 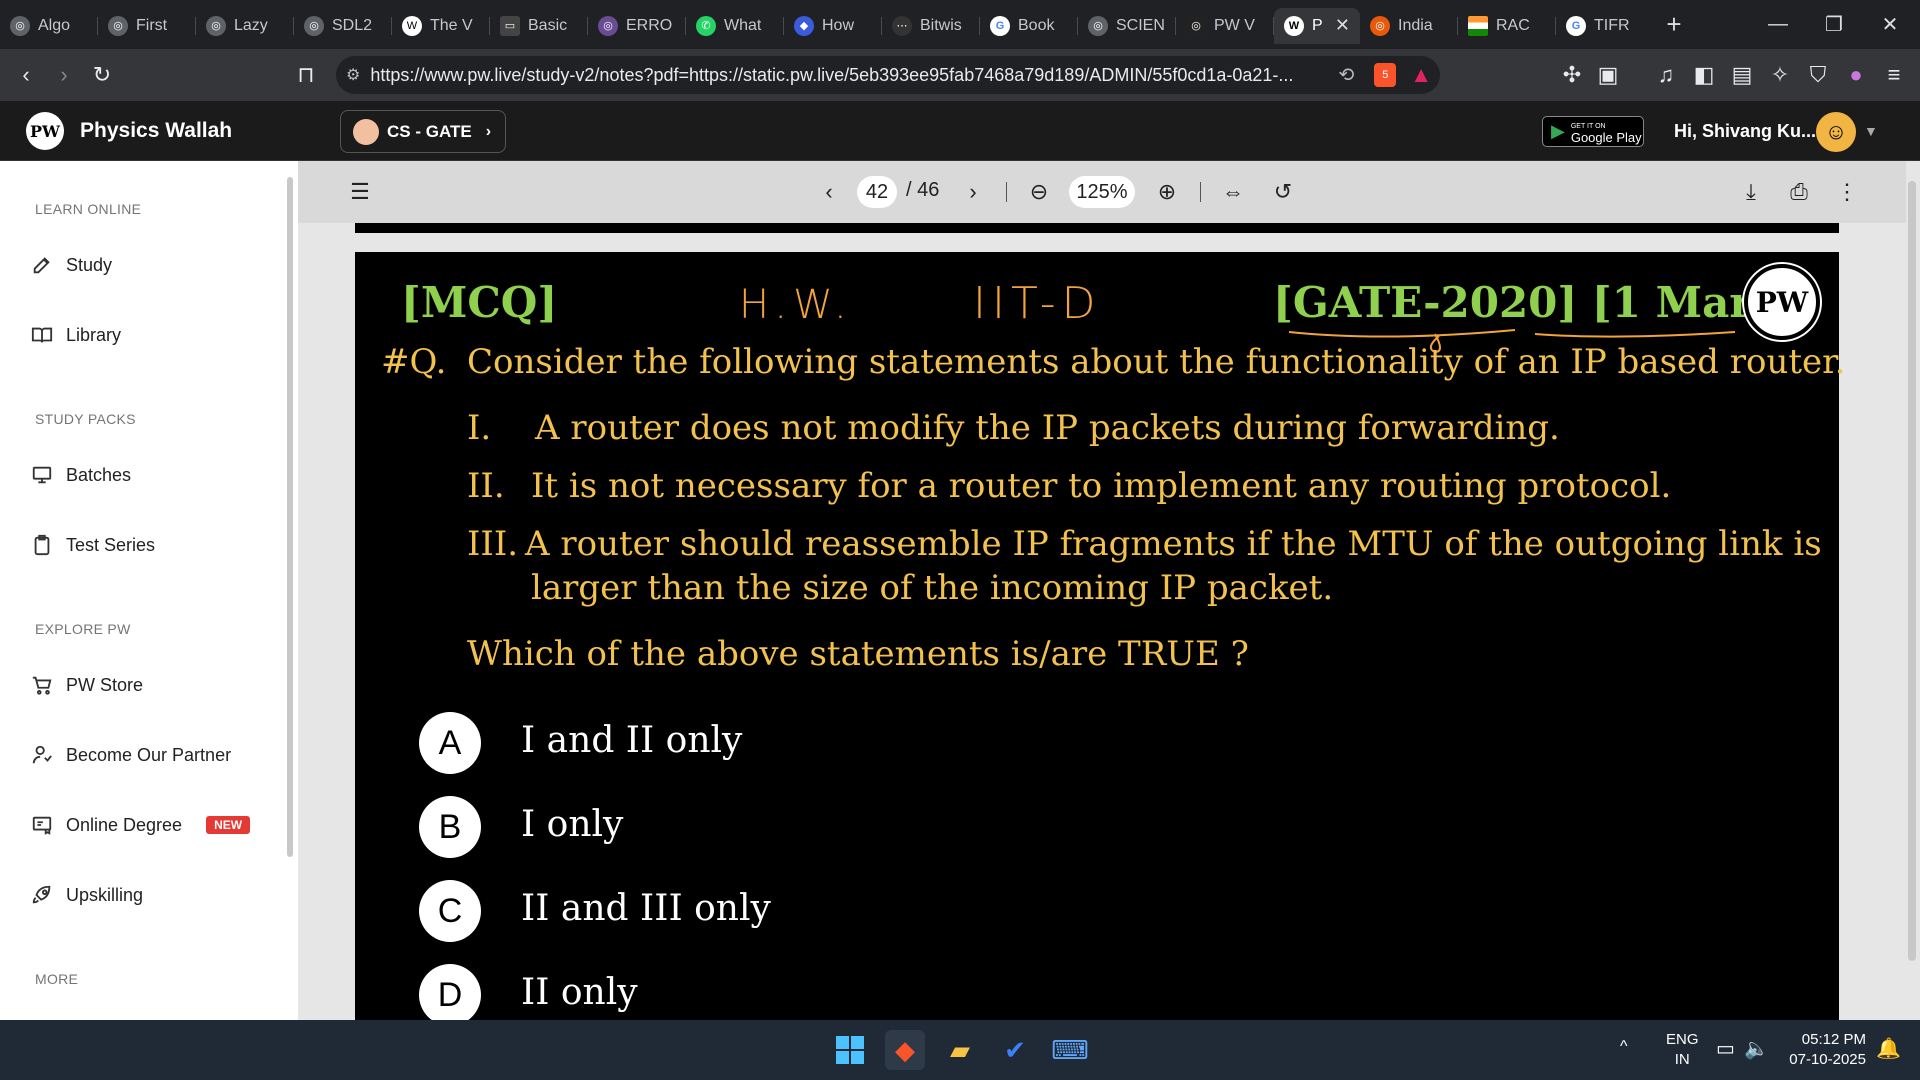 I want to click on rotate-icon: ↺, so click(x=1283, y=192).